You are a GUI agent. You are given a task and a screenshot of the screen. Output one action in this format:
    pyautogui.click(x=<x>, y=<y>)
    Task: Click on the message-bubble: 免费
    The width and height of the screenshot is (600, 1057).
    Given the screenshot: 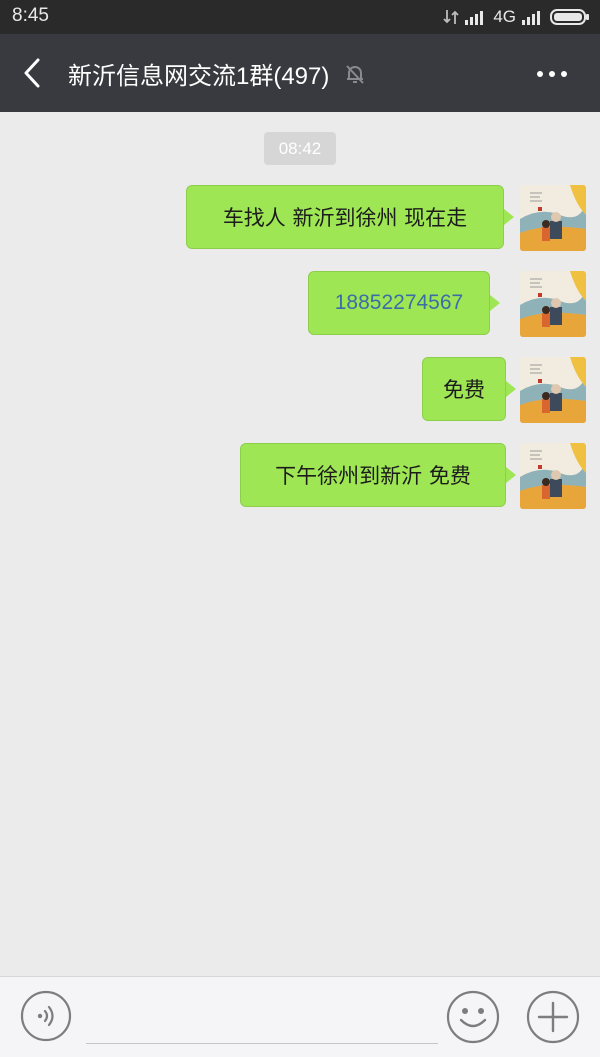 What is the action you would take?
    pyautogui.click(x=464, y=389)
    